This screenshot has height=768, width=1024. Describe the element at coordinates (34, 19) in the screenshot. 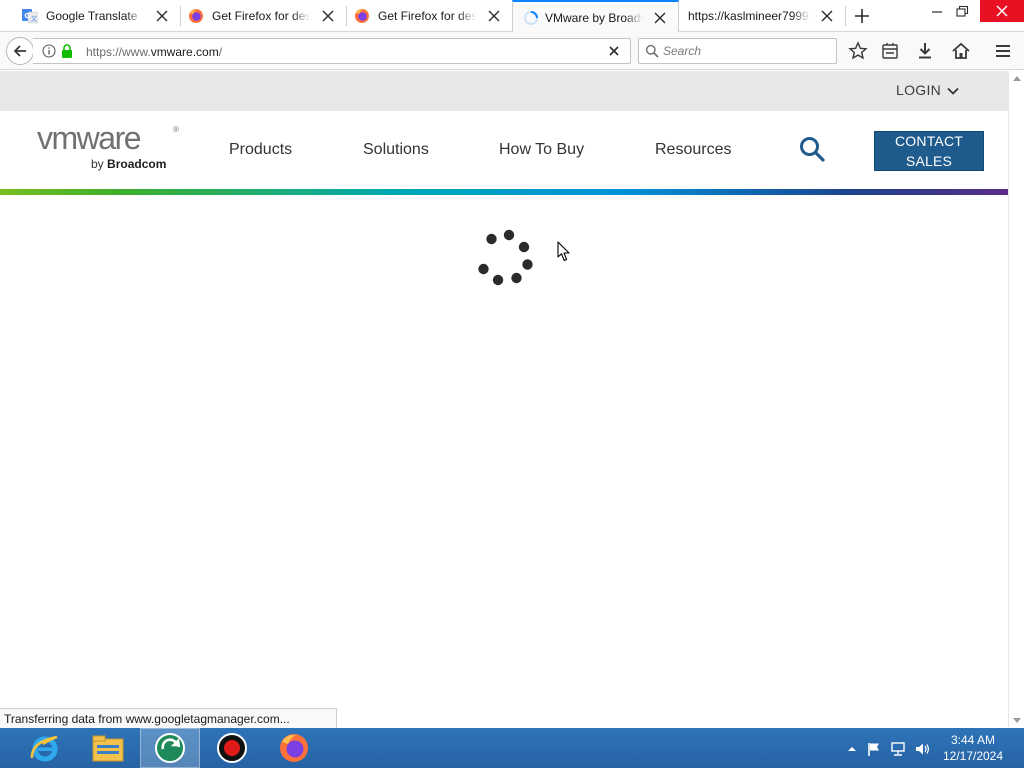

I see `svg-text: 文` at that location.